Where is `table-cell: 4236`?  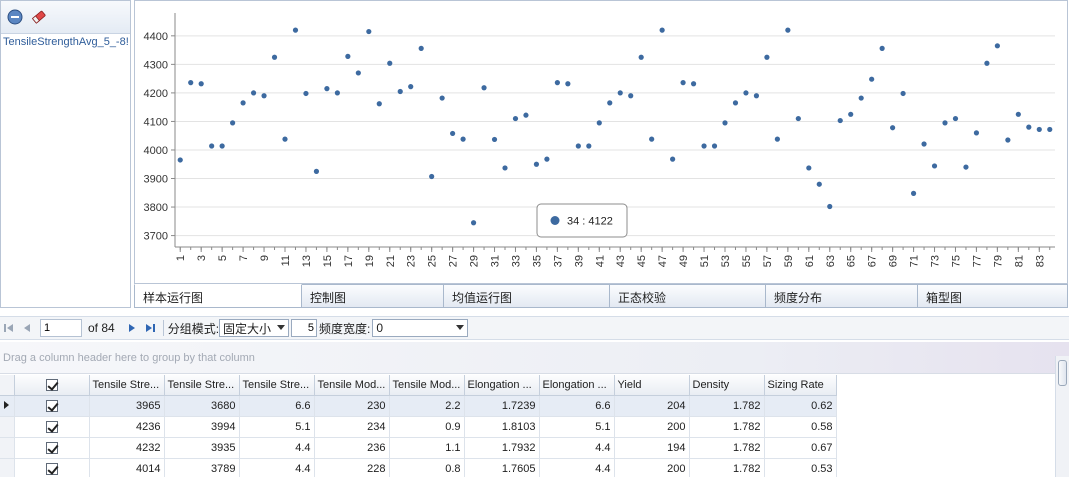 table-cell: 4236 is located at coordinates (127, 427).